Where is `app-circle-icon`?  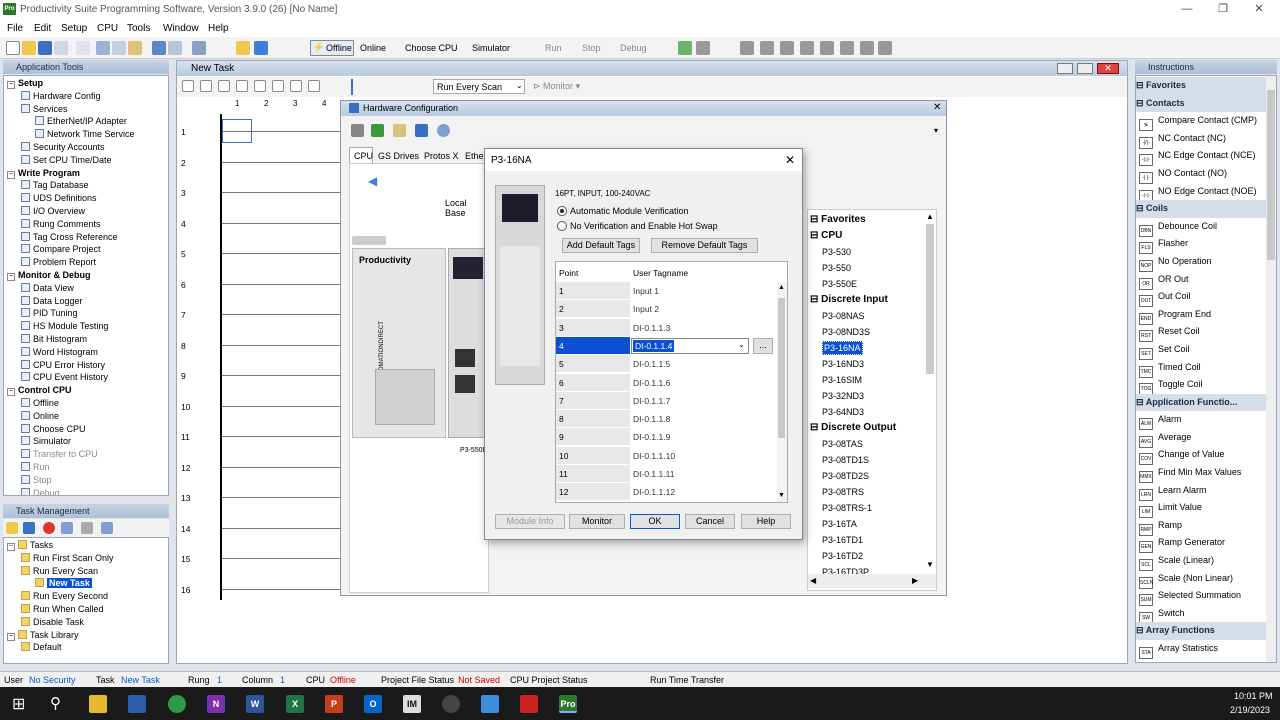
app-circle-icon is located at coordinates (451, 704).